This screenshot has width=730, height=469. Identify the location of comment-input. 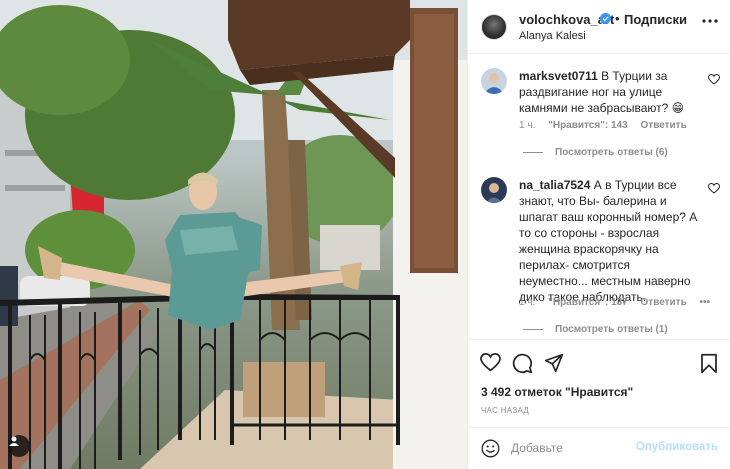
(571, 448).